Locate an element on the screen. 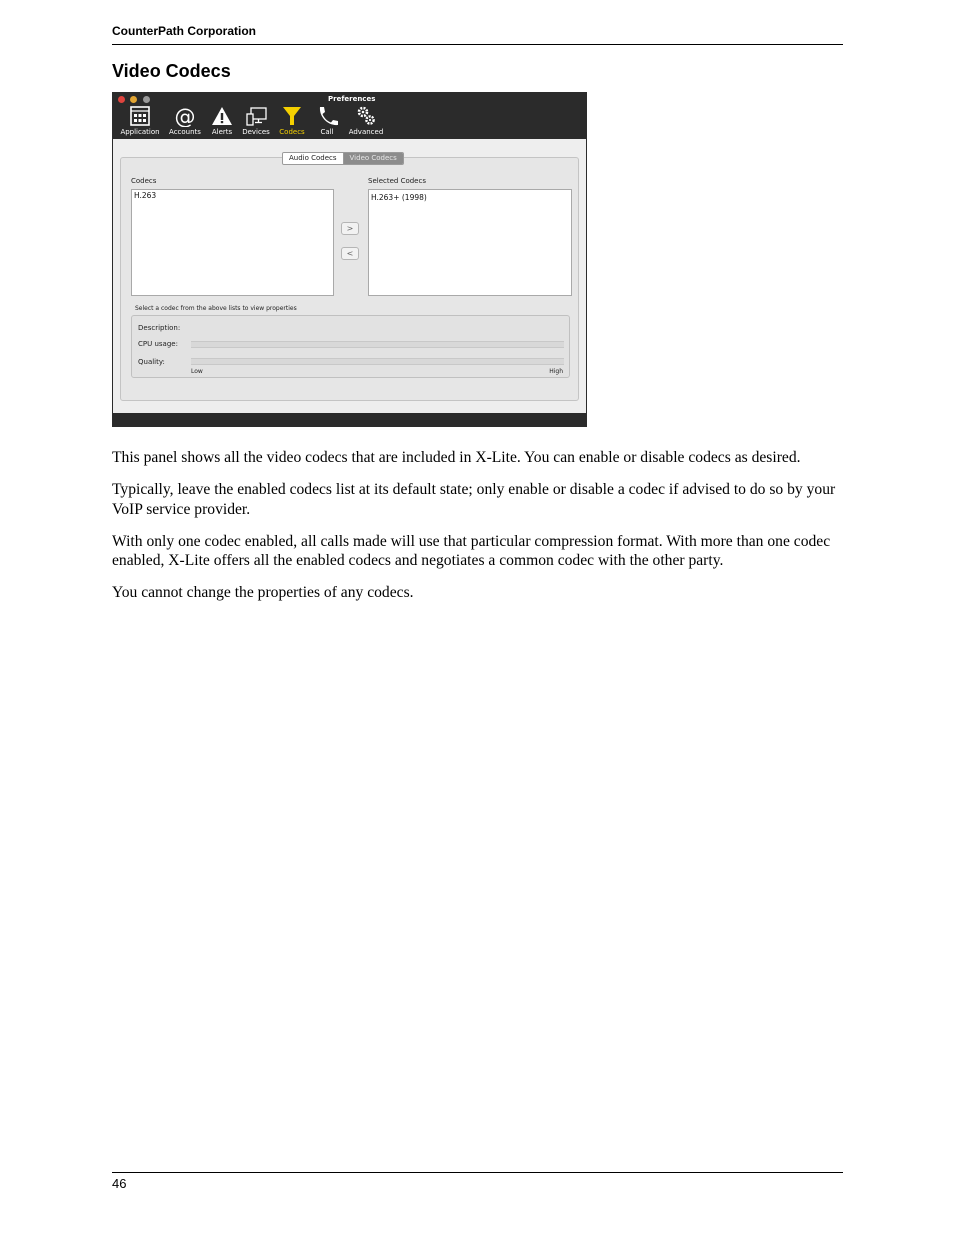 Image resolution: width=954 pixels, height=1235 pixels. cpu-usage-label: CPU usage: is located at coordinates (158, 344).